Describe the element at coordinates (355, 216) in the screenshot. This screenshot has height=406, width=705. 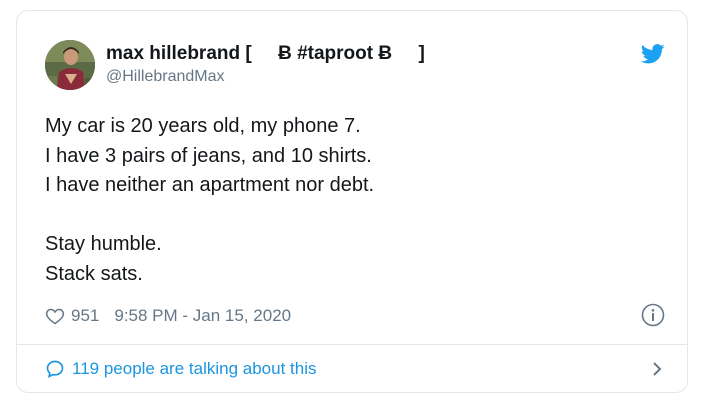
I see `tweet-line` at that location.